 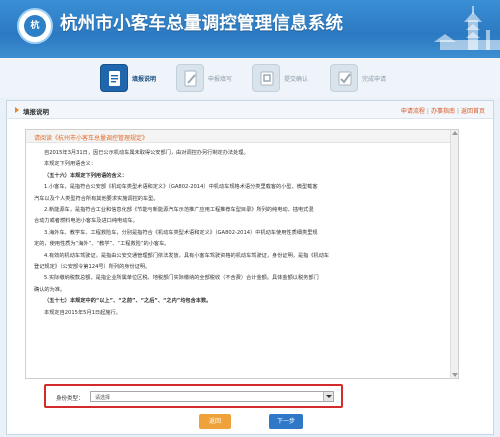 I want to click on regulation-line: （五十七）本规定中的“以上”、“之前”、“之后”、“之内”均包含本数。, so click(x=128, y=301).